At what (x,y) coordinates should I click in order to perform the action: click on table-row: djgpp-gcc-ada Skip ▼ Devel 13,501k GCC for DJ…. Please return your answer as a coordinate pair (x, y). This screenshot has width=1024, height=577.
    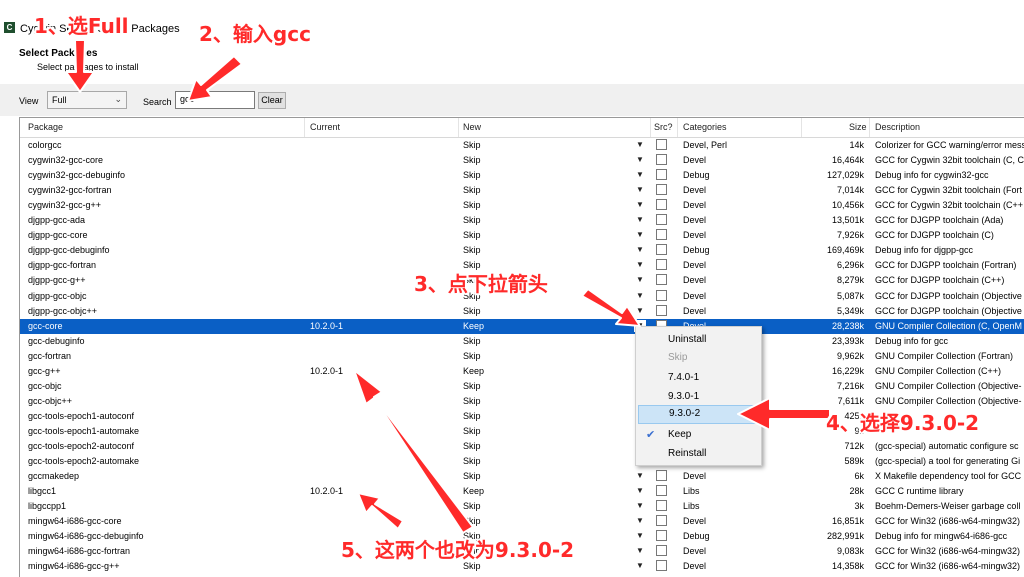
    Looking at the image, I should click on (522, 220).